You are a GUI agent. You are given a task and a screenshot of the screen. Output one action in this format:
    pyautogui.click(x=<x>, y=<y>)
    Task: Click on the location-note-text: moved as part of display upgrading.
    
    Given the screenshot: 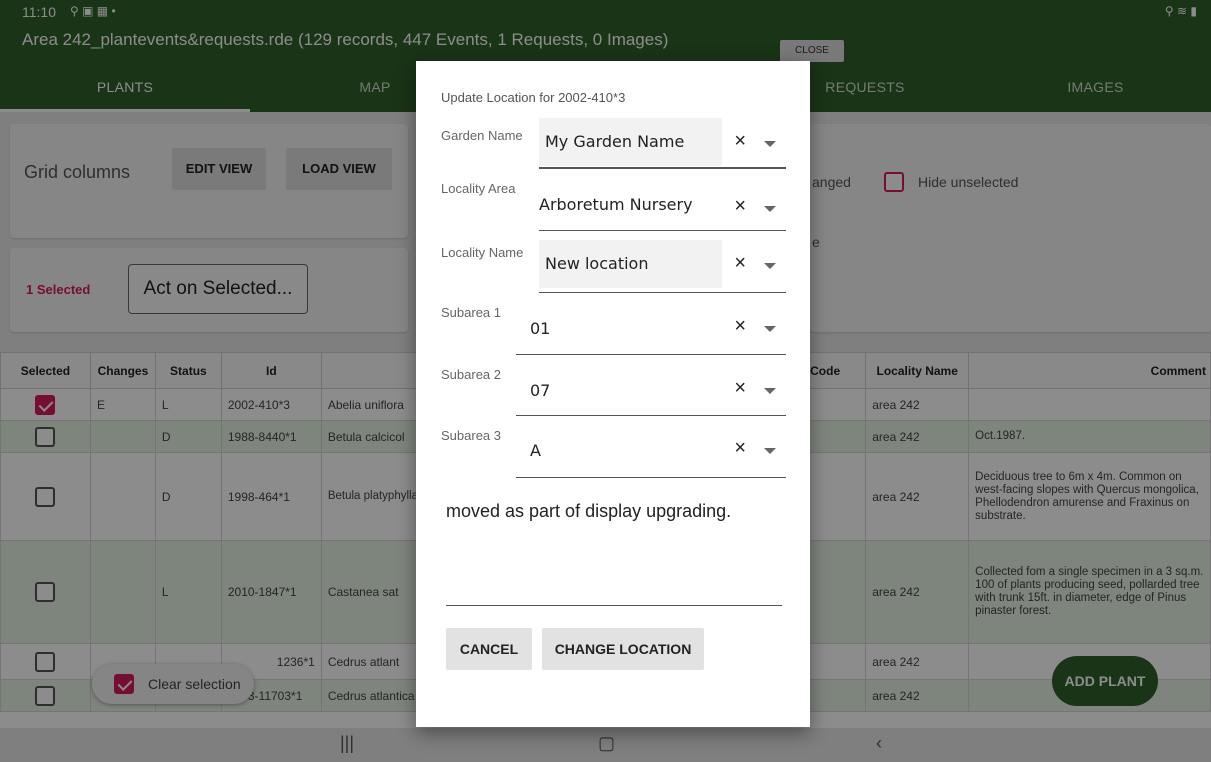 What is the action you would take?
    pyautogui.click(x=588, y=511)
    